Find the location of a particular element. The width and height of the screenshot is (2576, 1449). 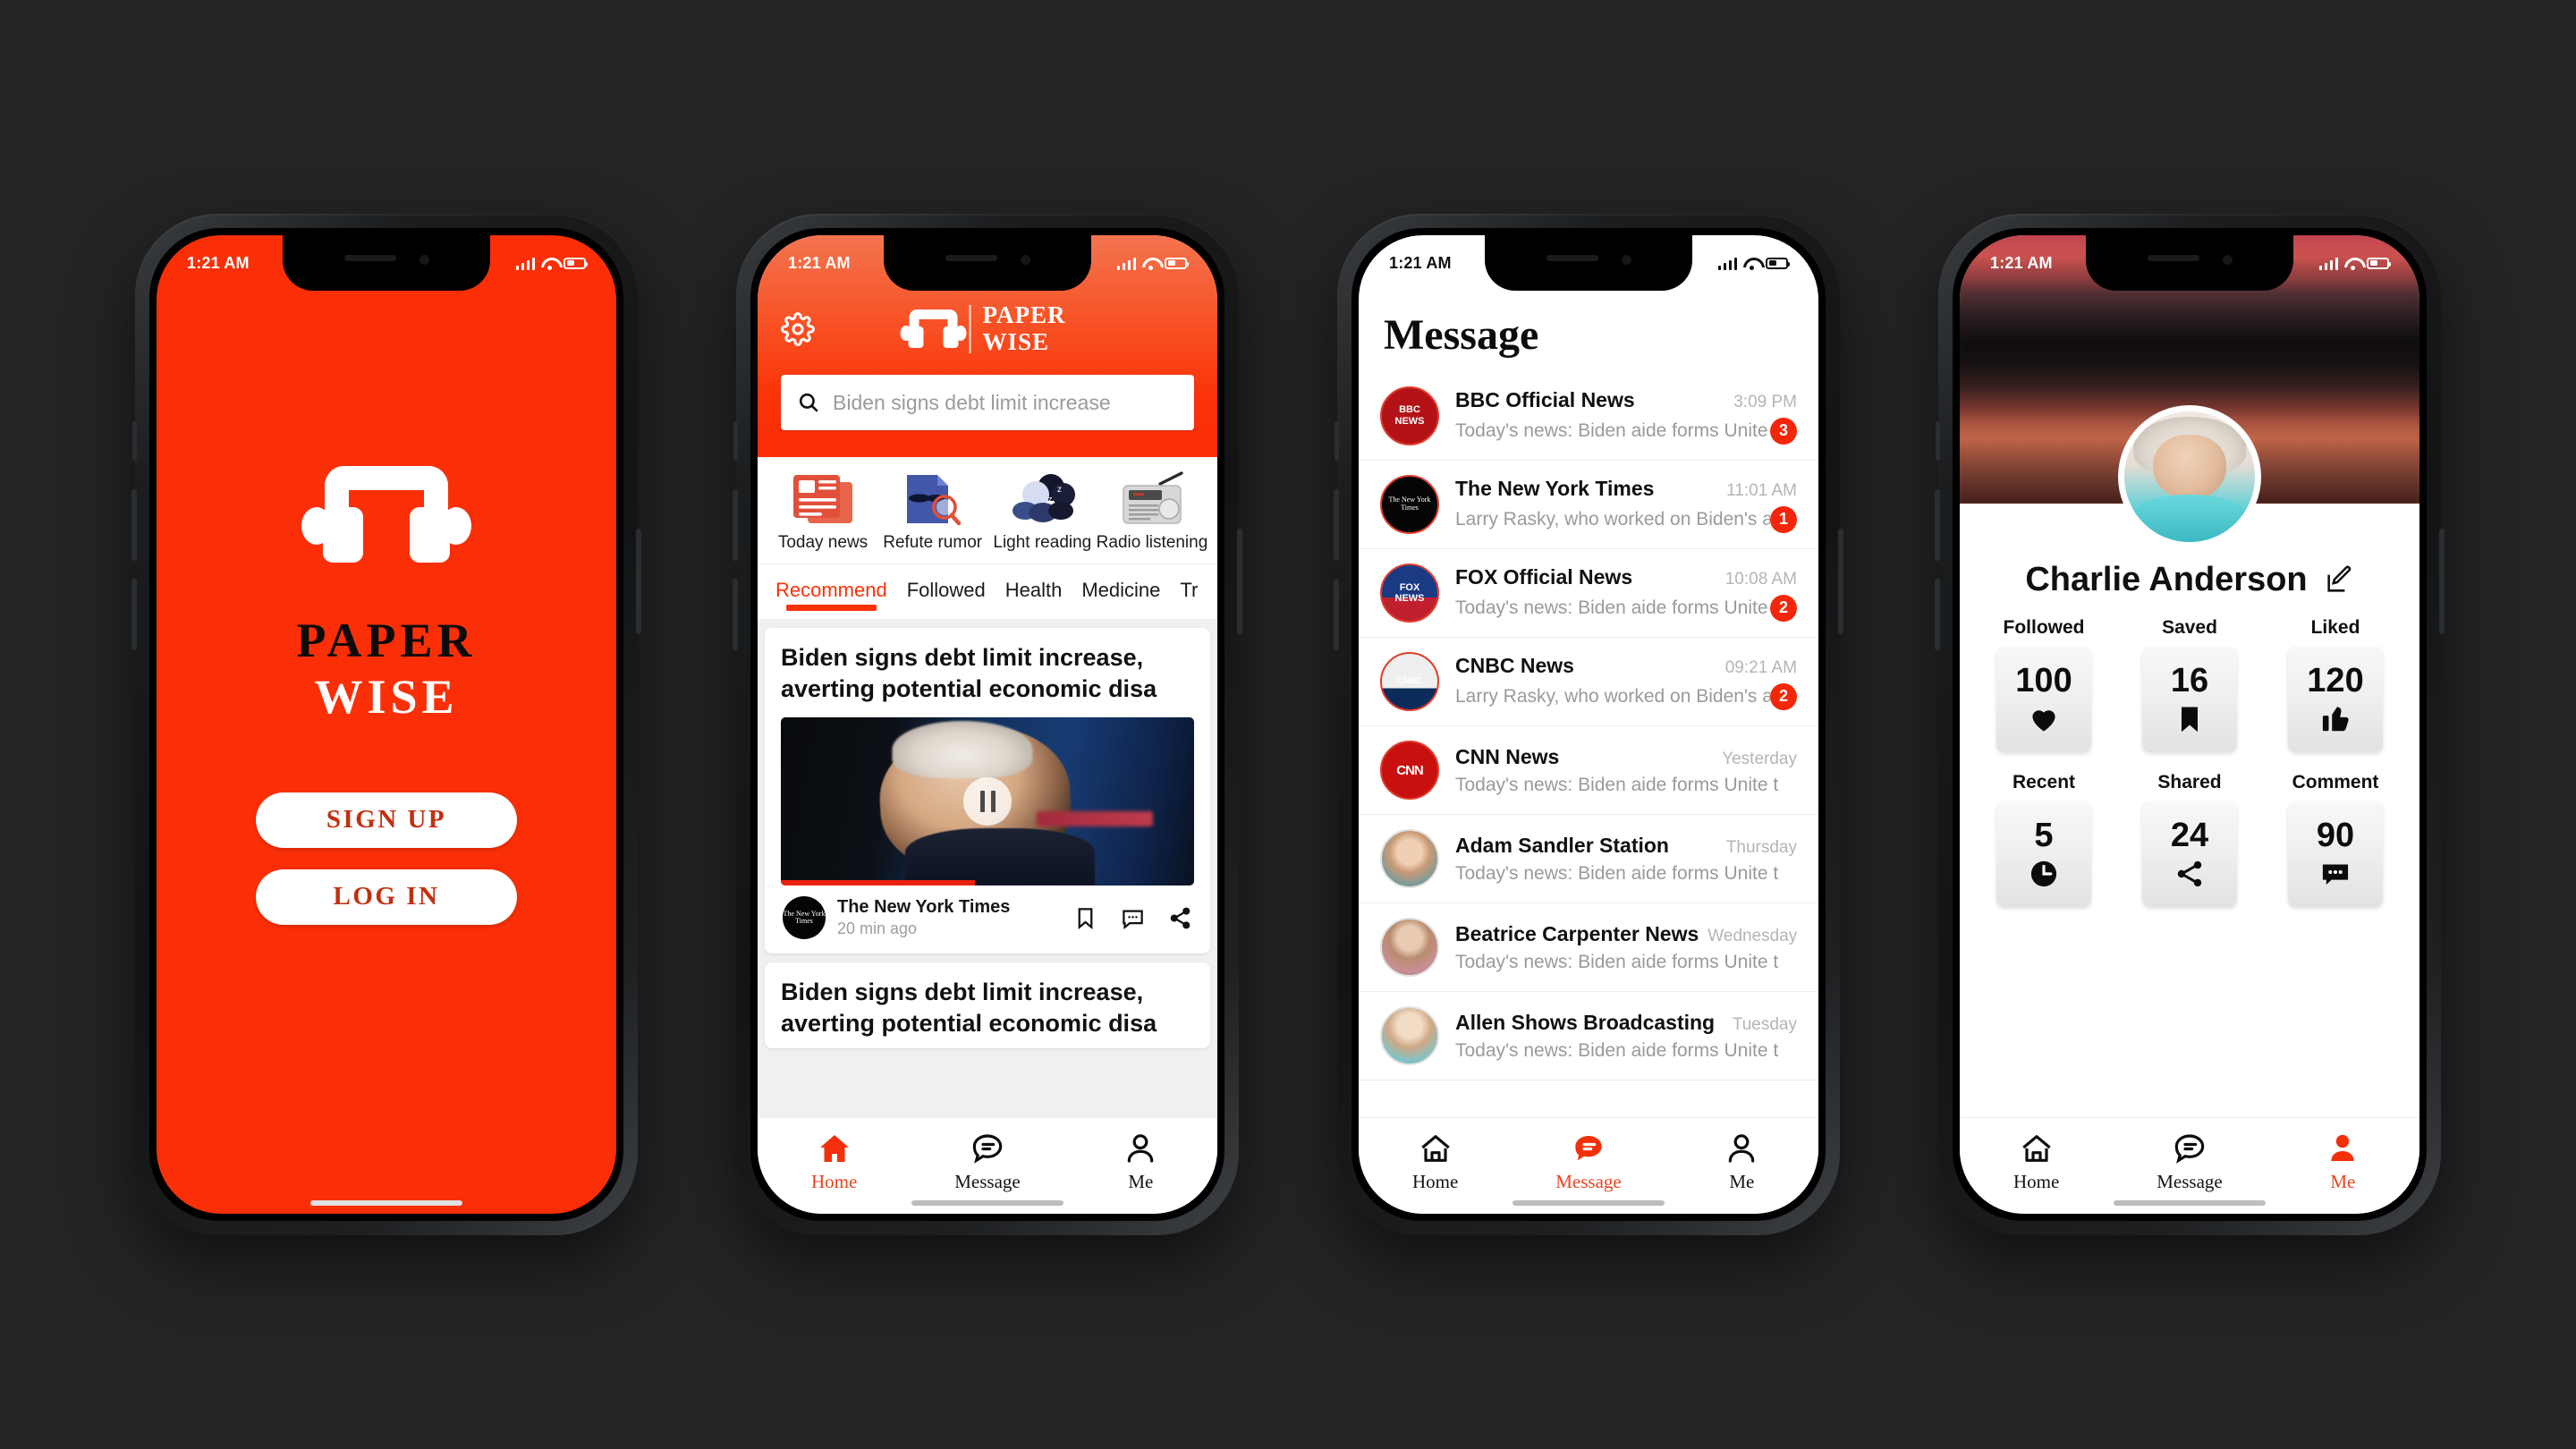

user-photo is located at coordinates (1409, 858).